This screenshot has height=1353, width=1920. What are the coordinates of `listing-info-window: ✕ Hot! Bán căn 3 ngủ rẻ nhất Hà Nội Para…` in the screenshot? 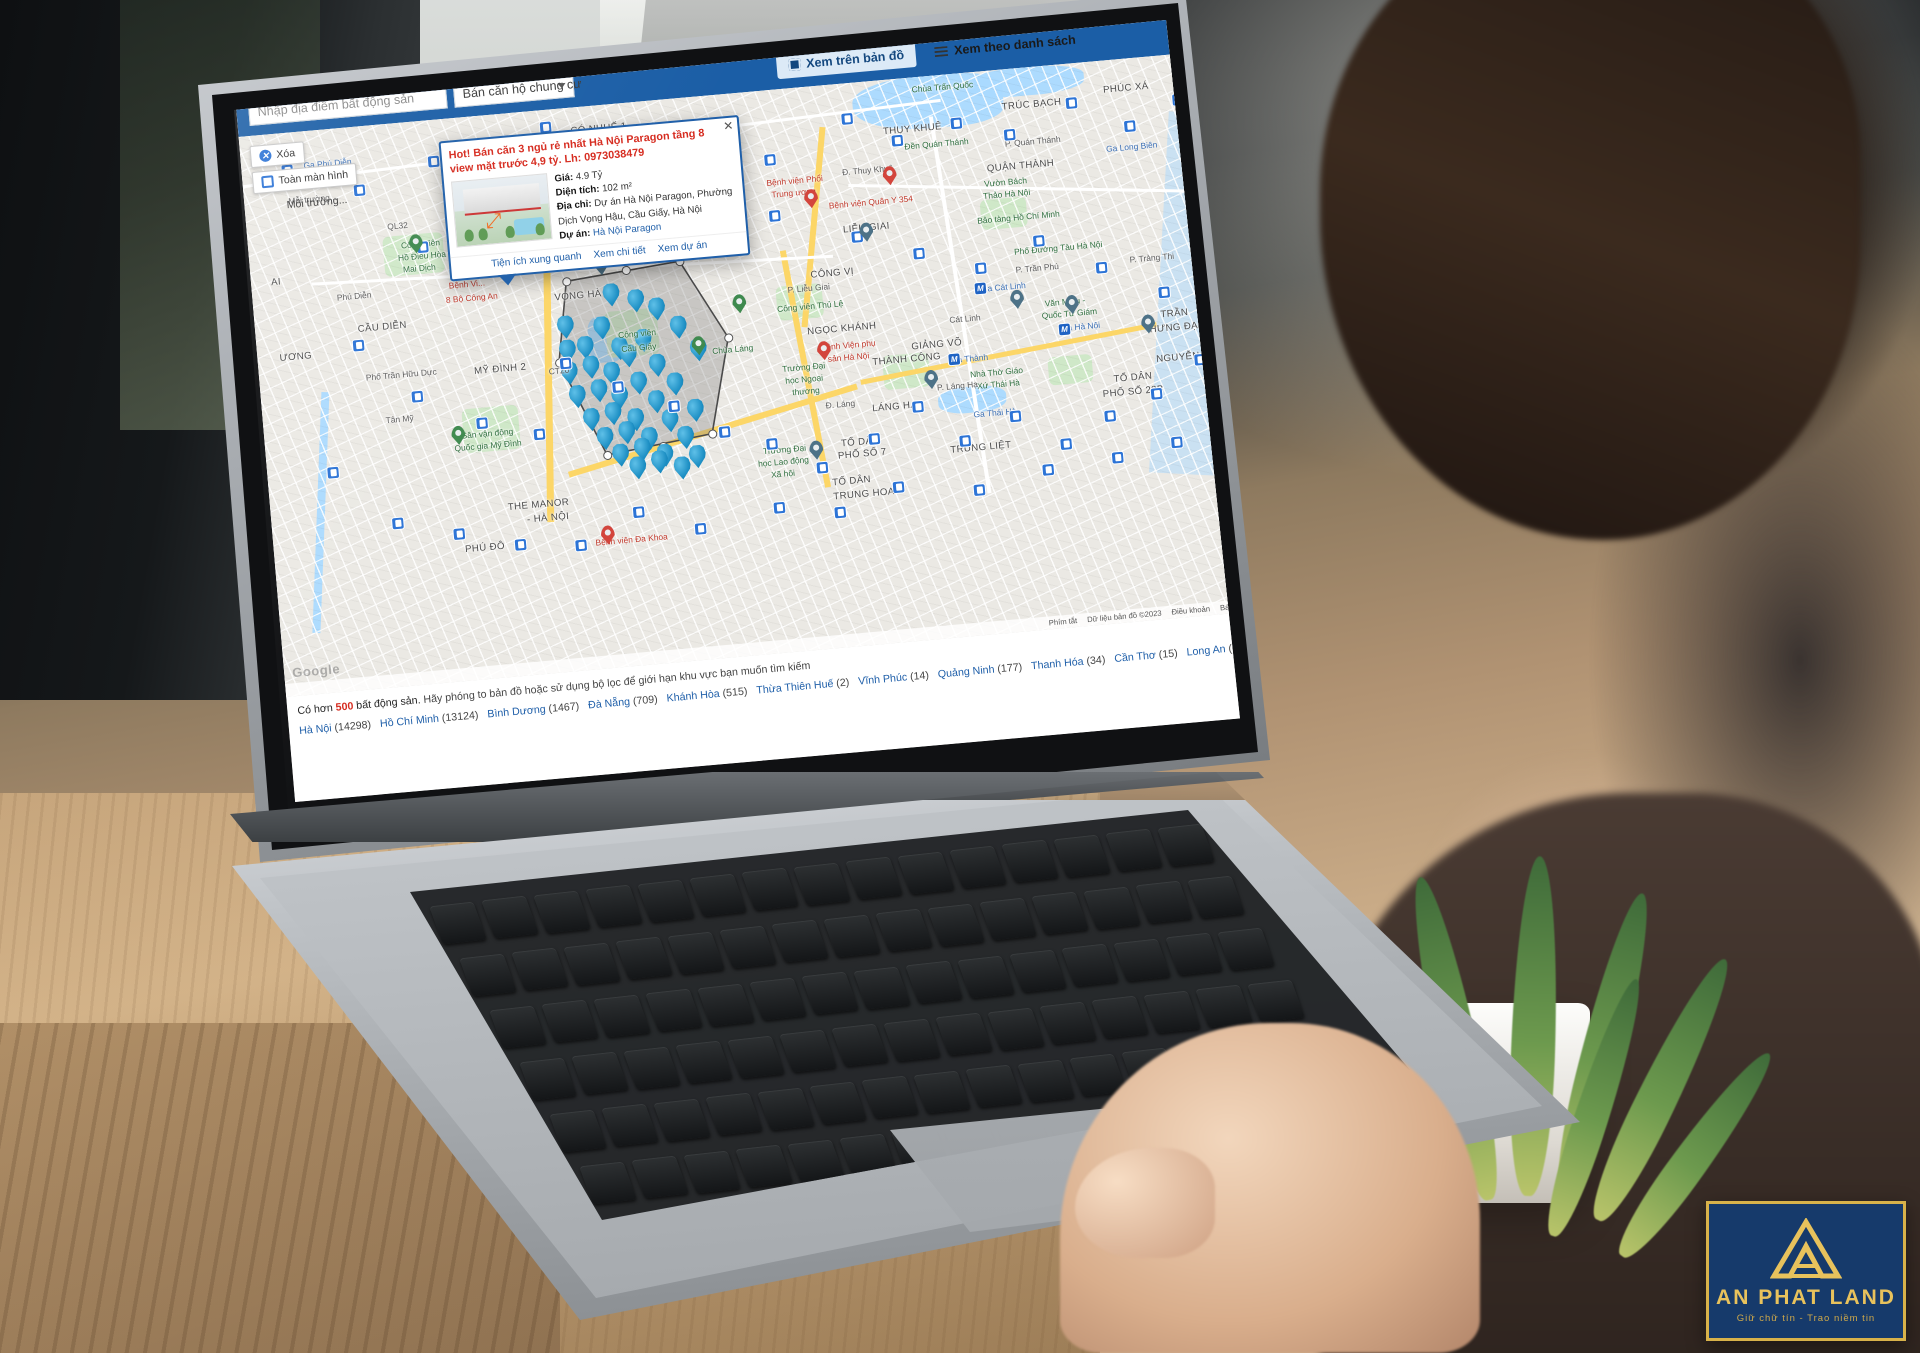 It's located at (594, 200).